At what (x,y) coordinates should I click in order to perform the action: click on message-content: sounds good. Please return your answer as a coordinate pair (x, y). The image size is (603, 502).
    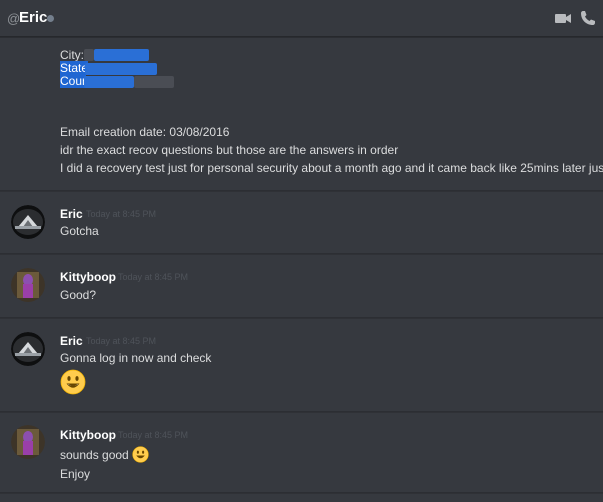
    Looking at the image, I should click on (104, 454).